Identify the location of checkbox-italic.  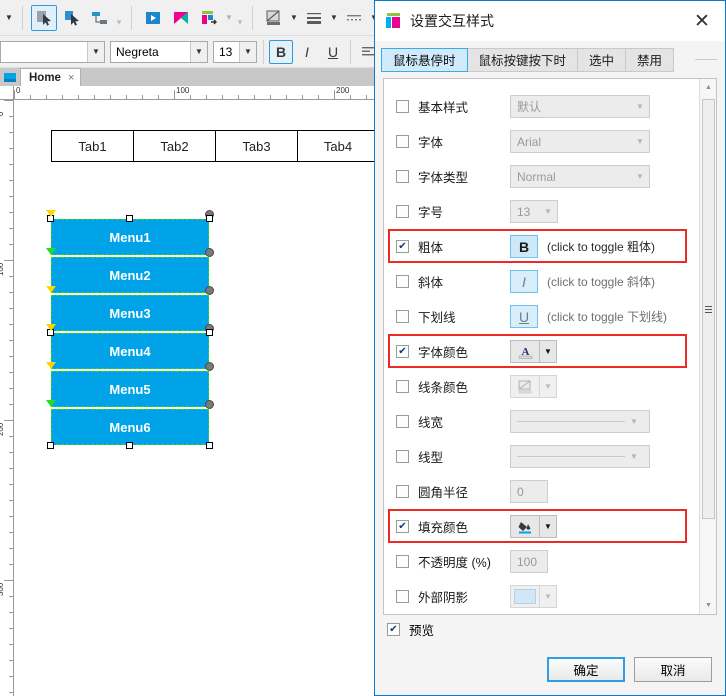
(402, 281).